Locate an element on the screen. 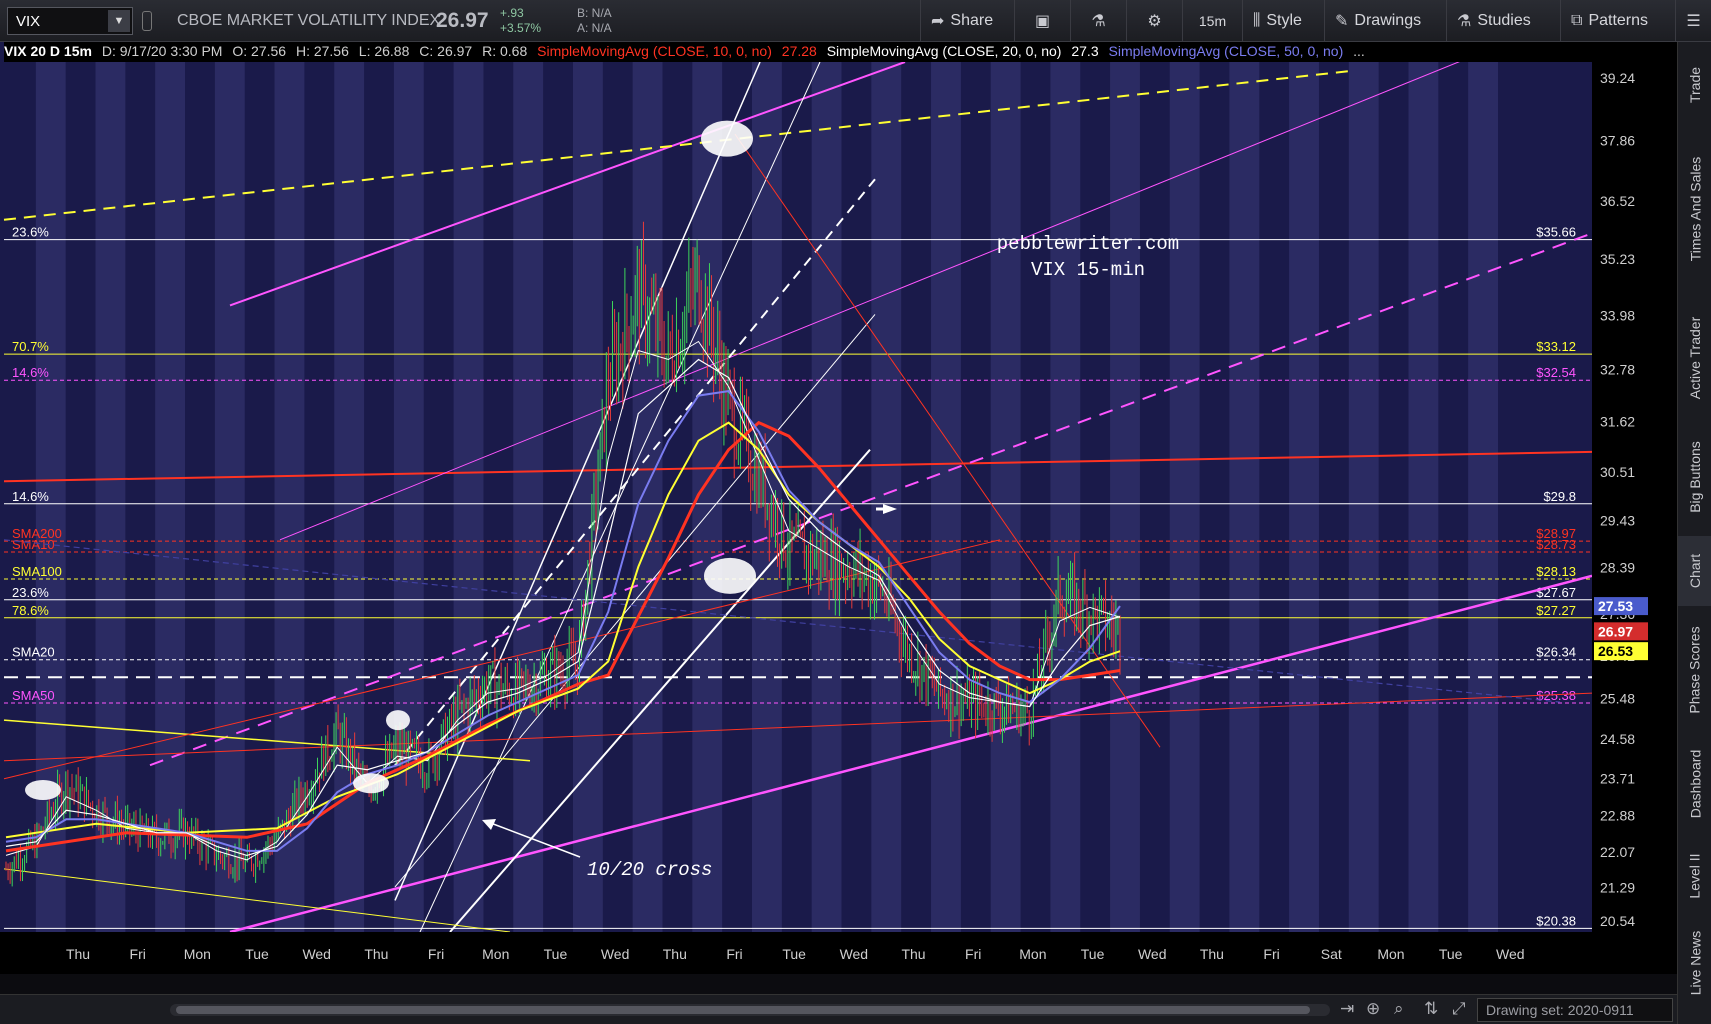 The image size is (1711, 1024). time-axis-label: Wed is located at coordinates (1510, 954).